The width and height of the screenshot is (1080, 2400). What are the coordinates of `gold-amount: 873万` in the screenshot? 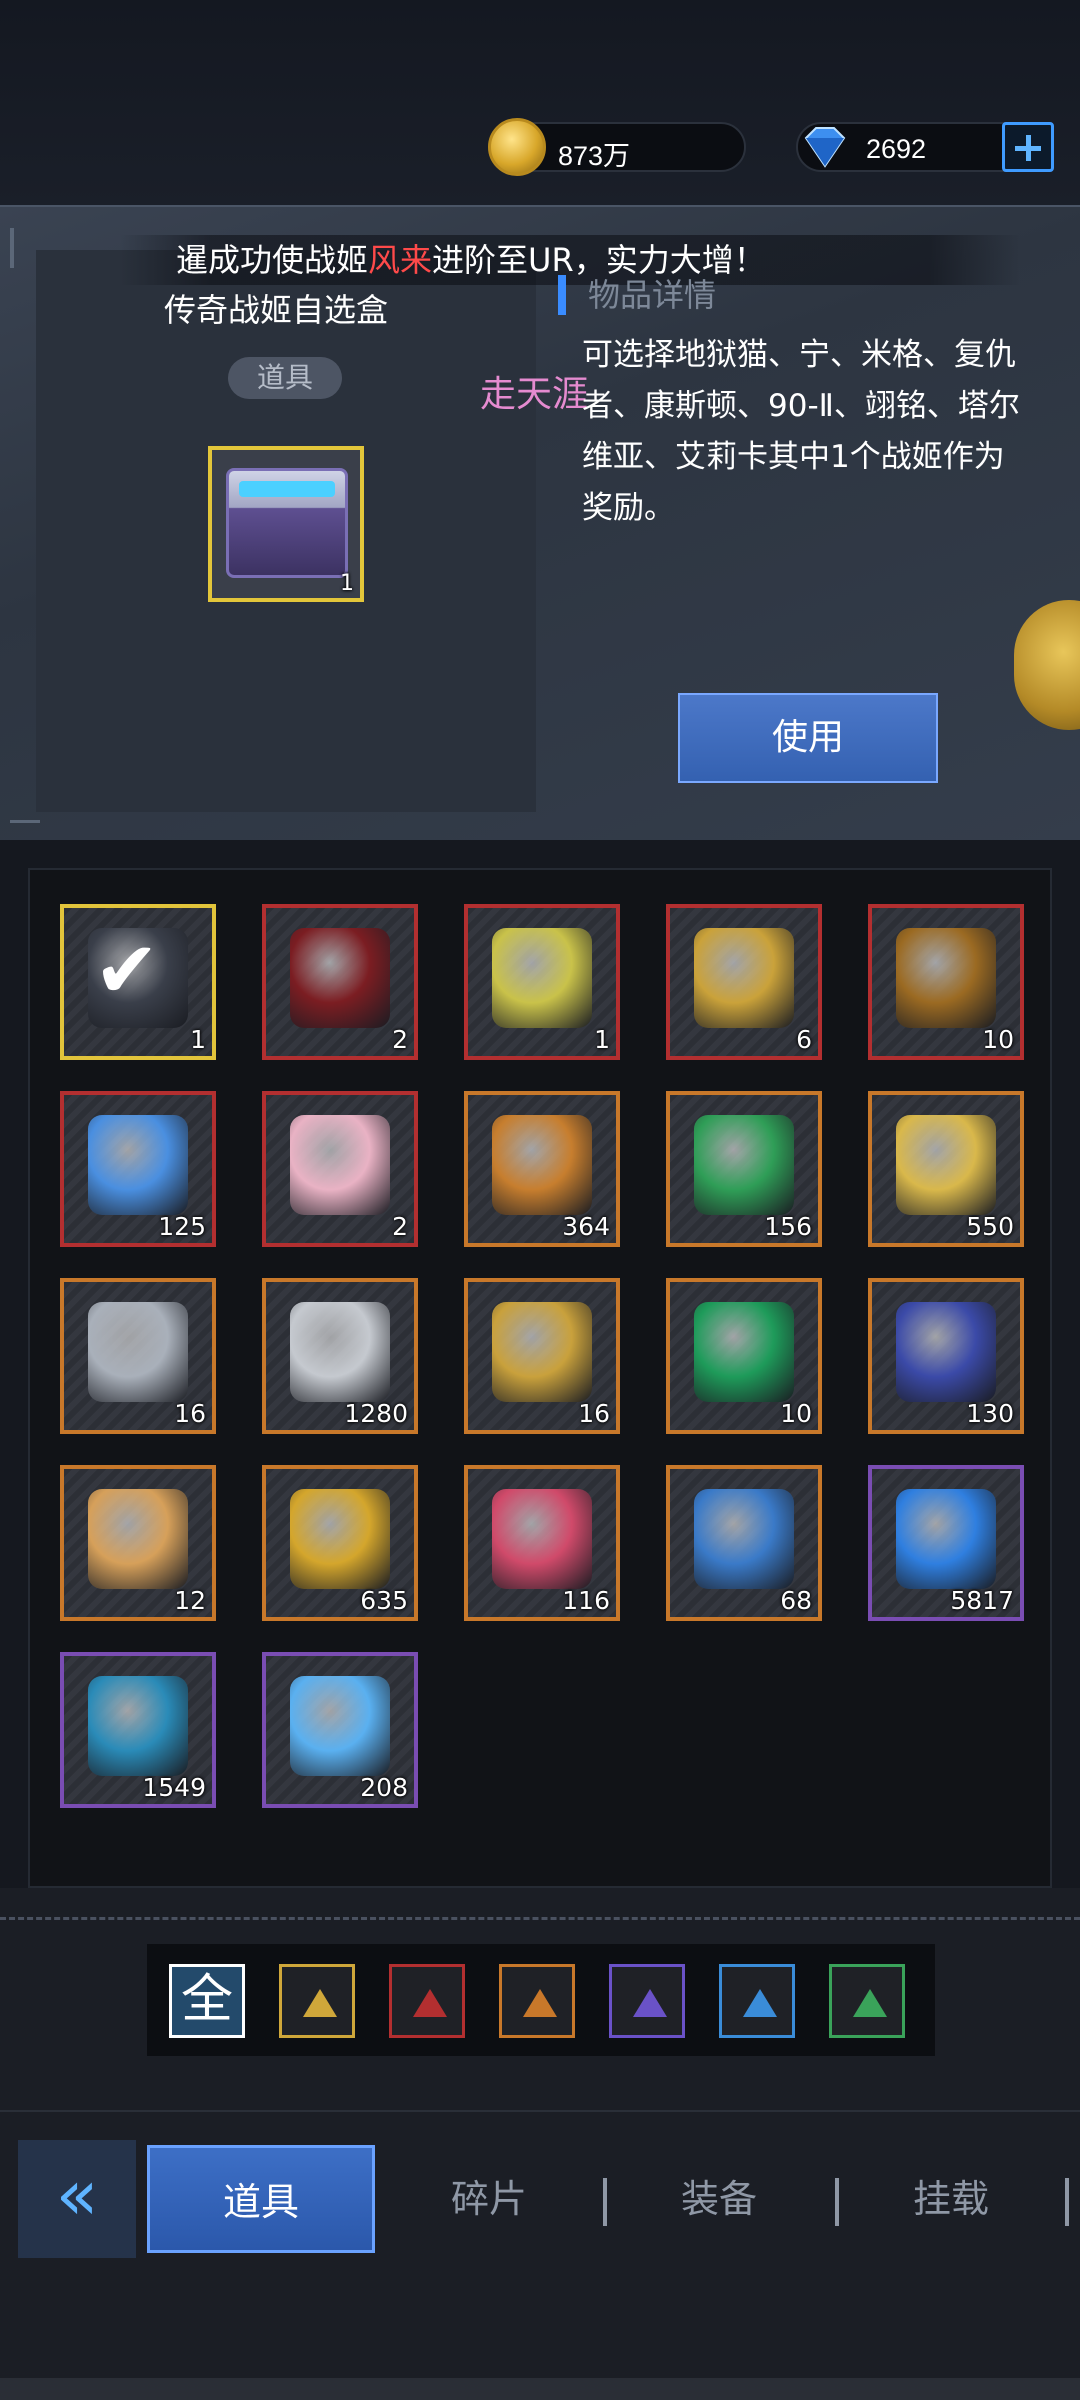 It's located at (594, 156).